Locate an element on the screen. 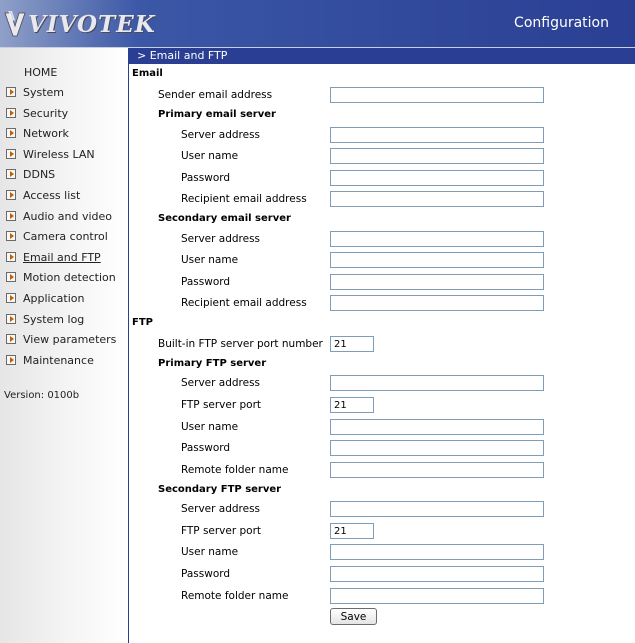 The height and width of the screenshot is (643, 635). primary-ftp-user-label: User name is located at coordinates (210, 427).